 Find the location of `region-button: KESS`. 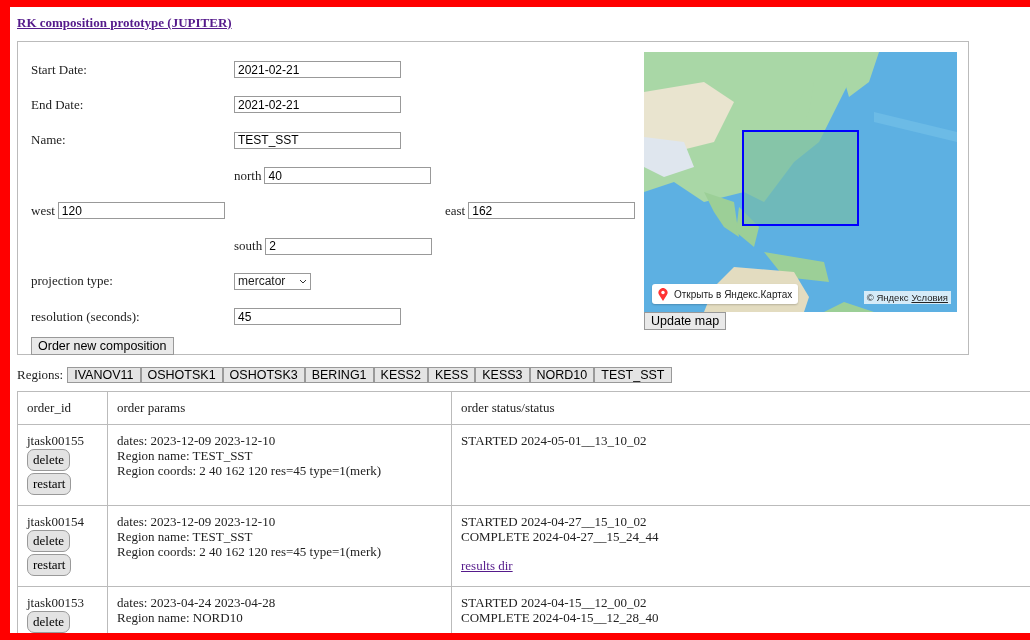

region-button: KESS is located at coordinates (451, 375).